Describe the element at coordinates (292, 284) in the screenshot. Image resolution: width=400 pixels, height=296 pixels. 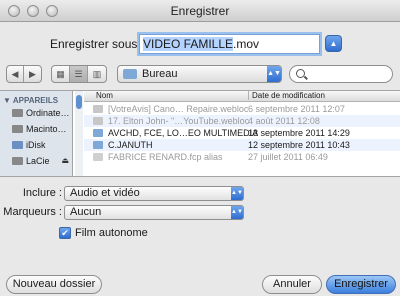
I see `cancel-button: Annuler` at that location.